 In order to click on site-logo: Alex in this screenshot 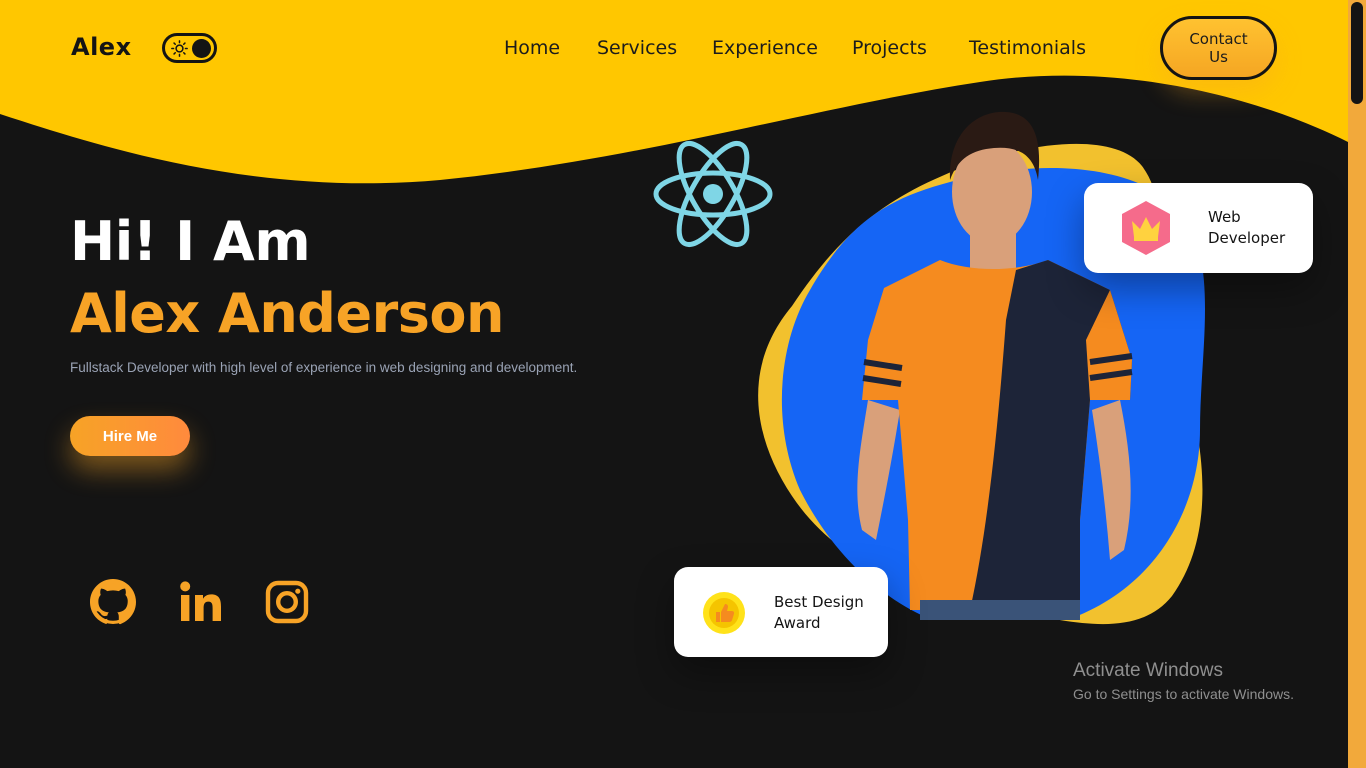, I will do `click(101, 47)`.